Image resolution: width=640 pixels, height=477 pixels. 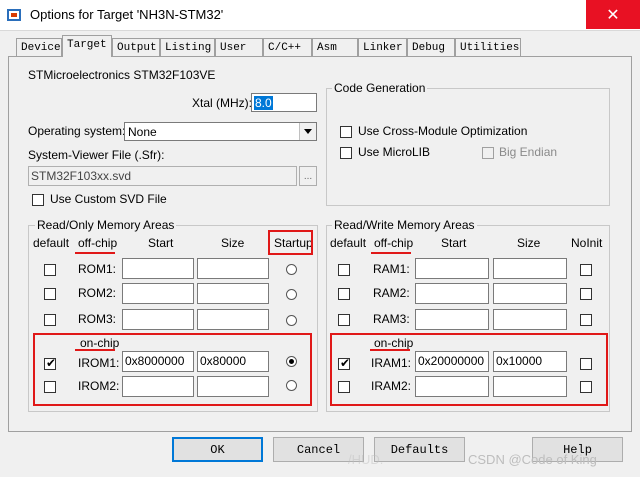 What do you see at coordinates (158, 268) in the screenshot?
I see `rom1-start-input` at bounding box center [158, 268].